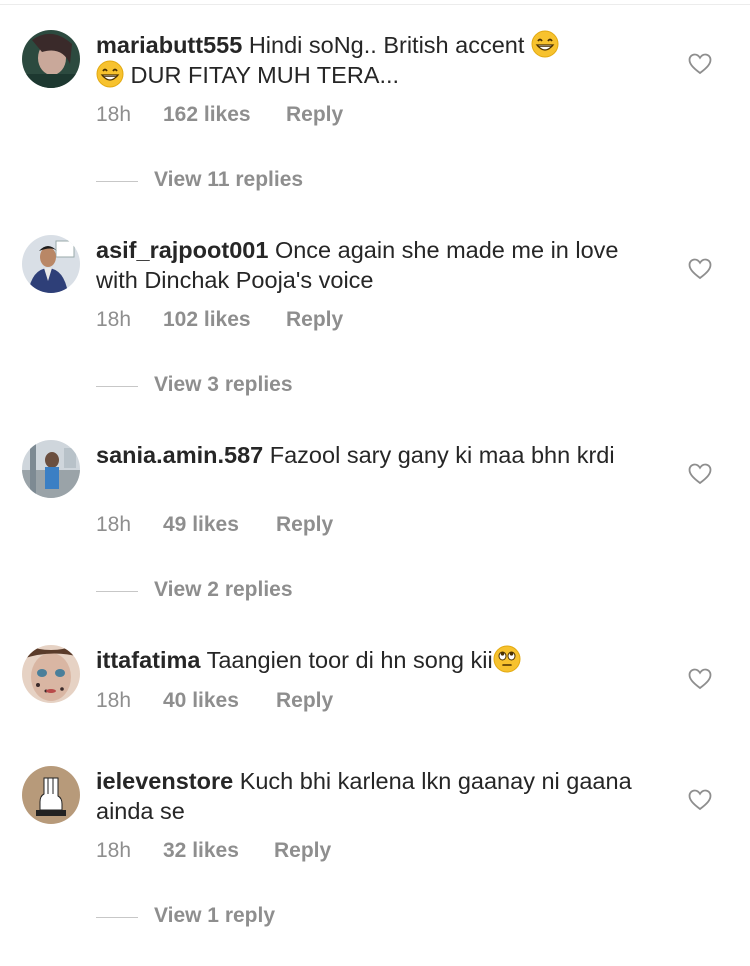 The image size is (750, 966). Describe the element at coordinates (375, 4) in the screenshot. I see `top-divider` at that location.